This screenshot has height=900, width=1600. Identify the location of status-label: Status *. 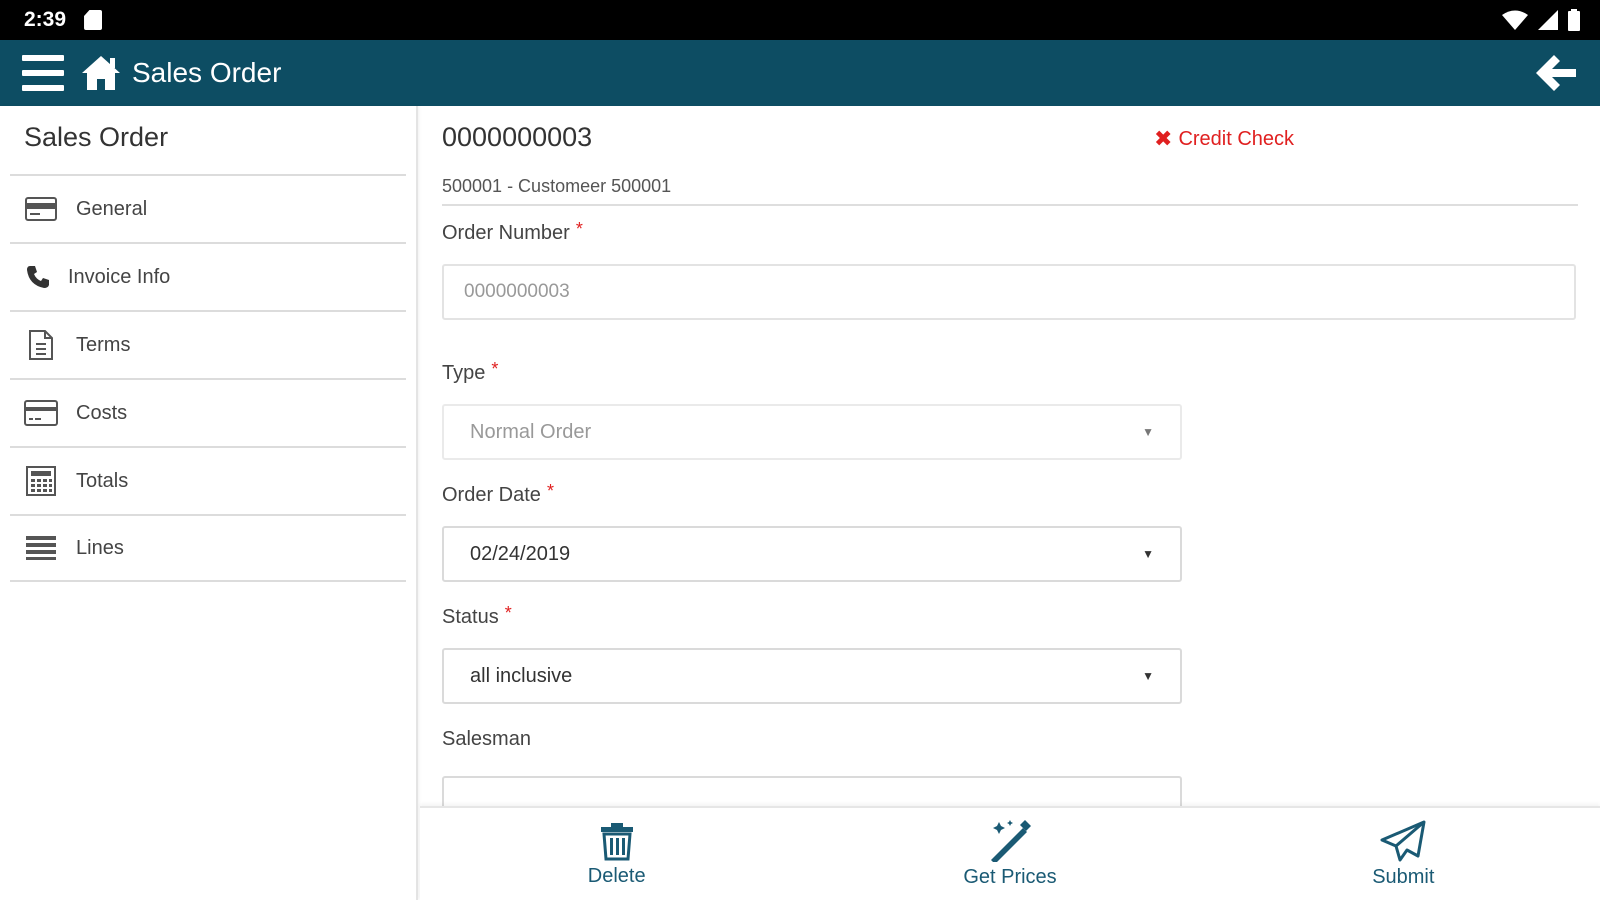
(477, 615).